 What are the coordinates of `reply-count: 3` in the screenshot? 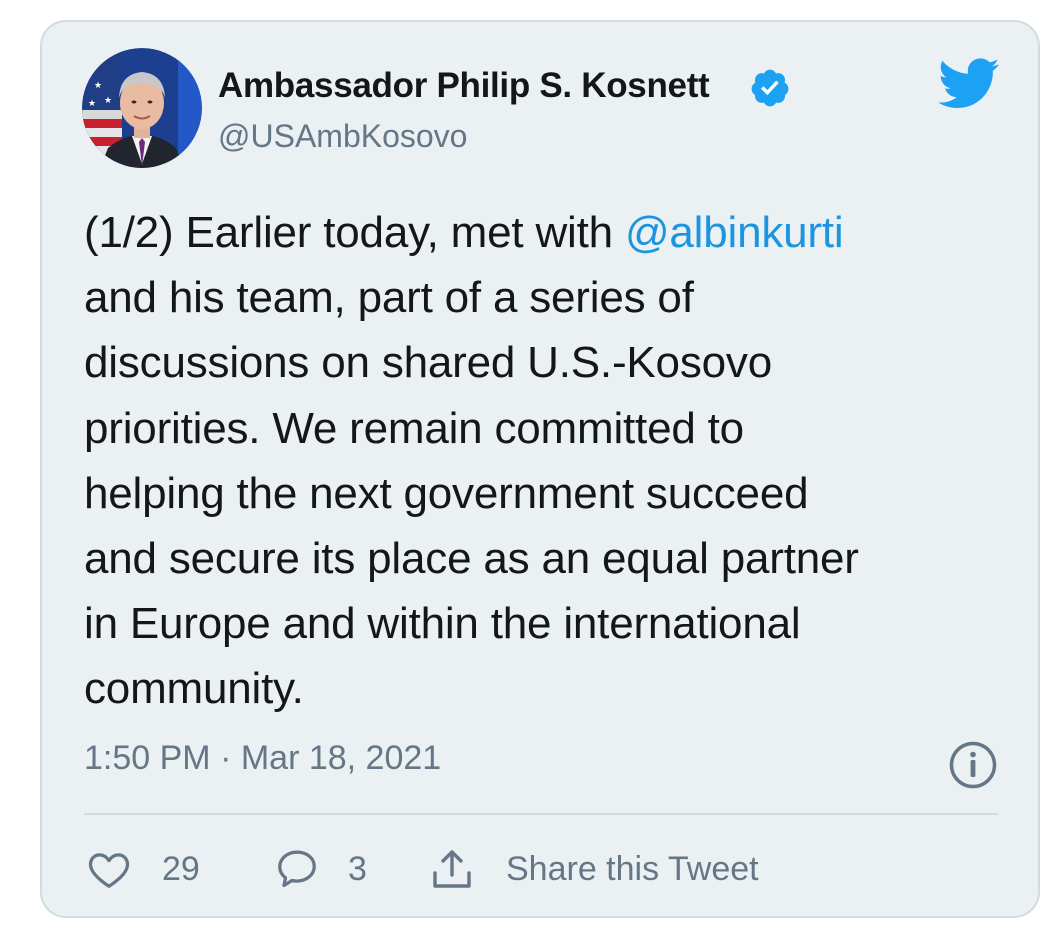 It's located at (357, 868).